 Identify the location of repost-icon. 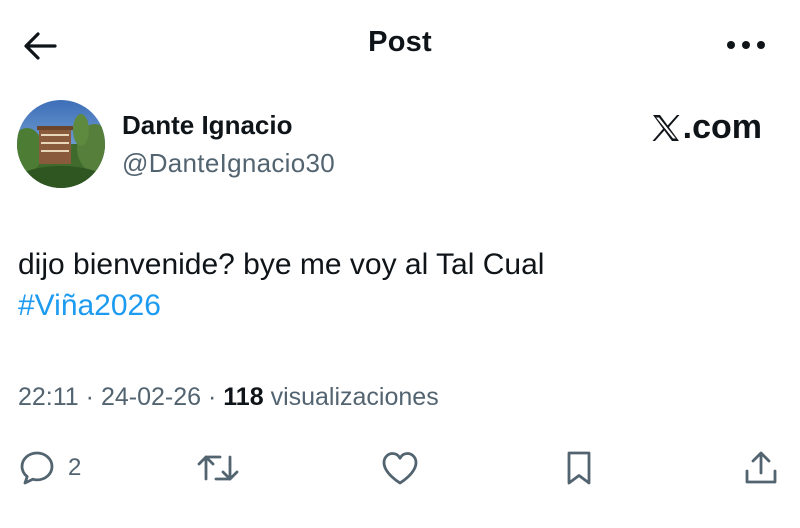
(218, 468).